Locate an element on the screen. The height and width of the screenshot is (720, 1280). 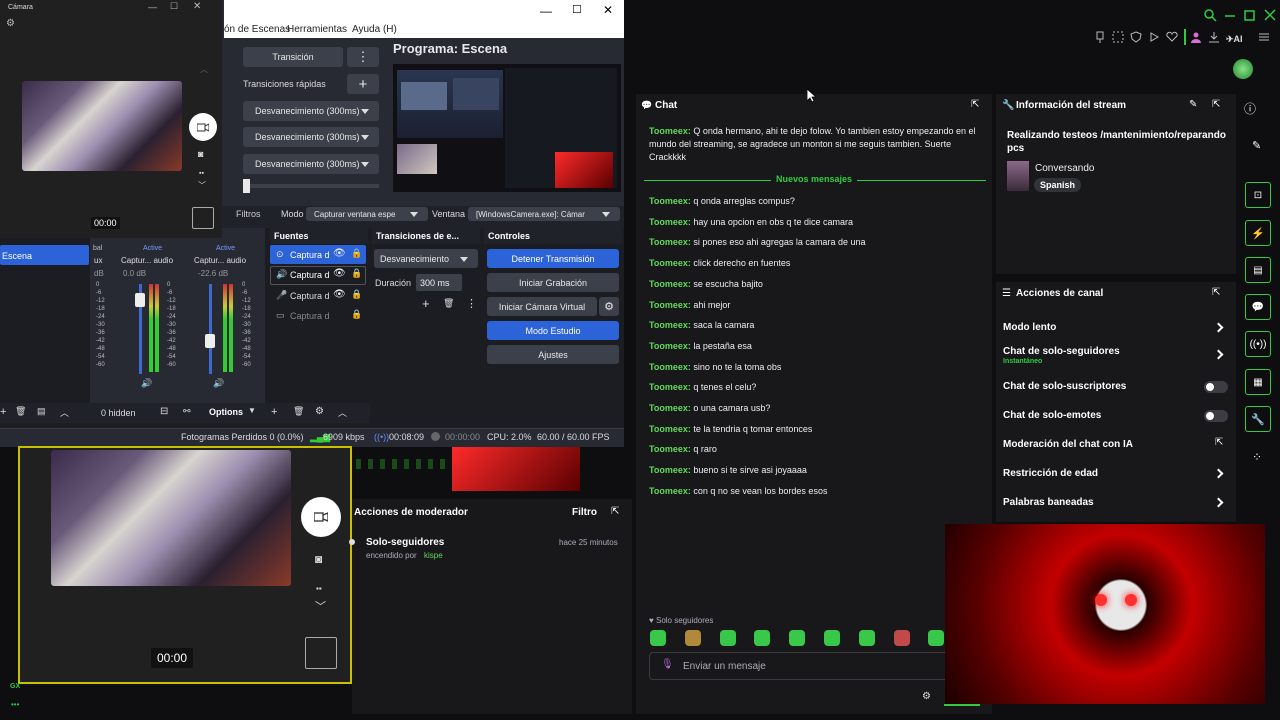
fade-transition-3: Desvanecimiento (300ms) is located at coordinates (311, 164).